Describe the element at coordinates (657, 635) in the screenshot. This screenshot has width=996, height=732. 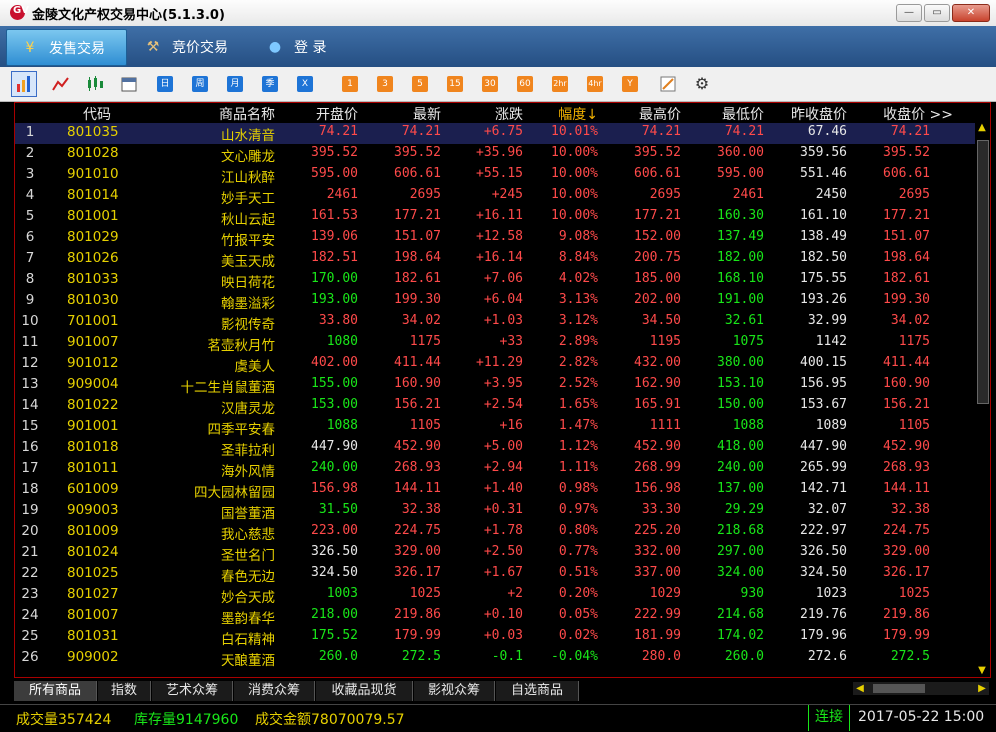
I see `high-price: 181.99` at that location.